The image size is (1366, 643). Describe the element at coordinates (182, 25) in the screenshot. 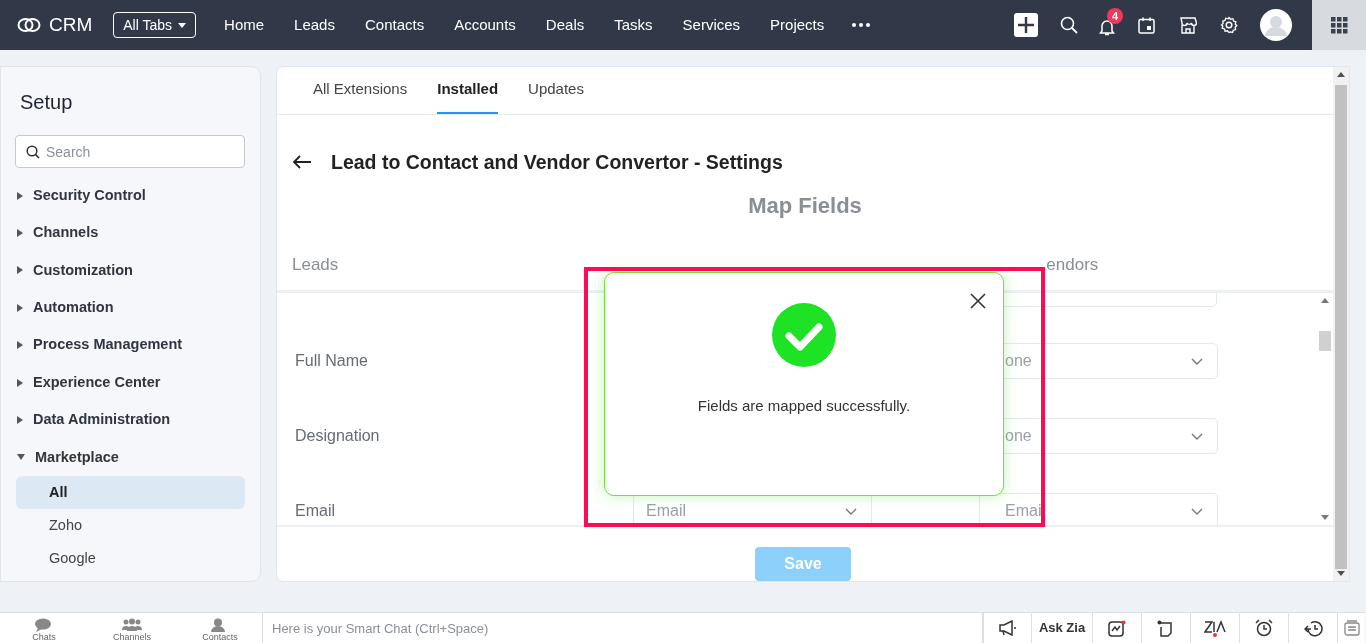

I see `caret-icon` at that location.